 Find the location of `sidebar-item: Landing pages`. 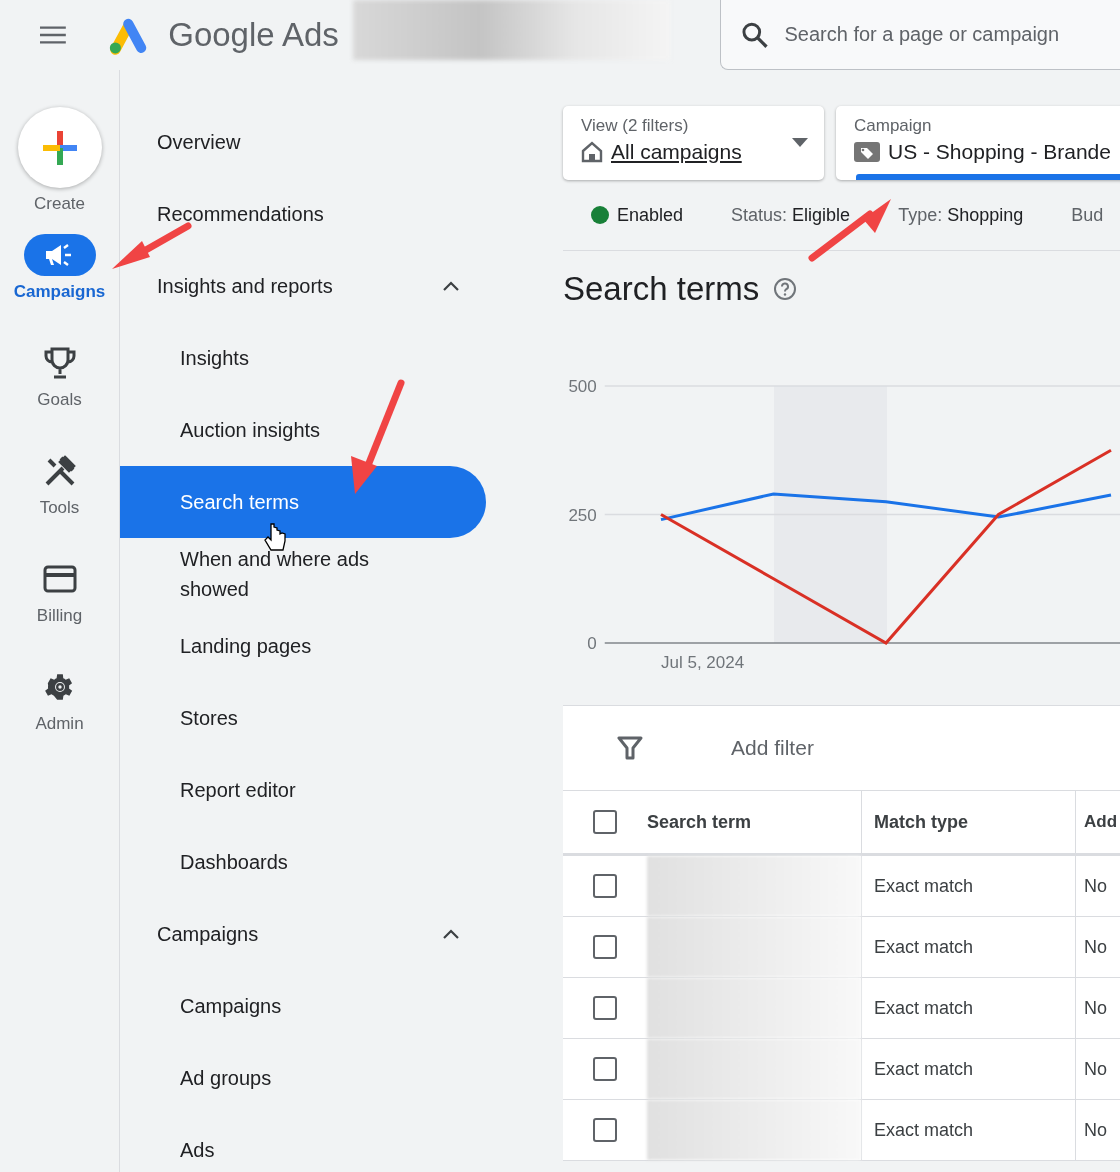

sidebar-item: Landing pages is located at coordinates (303, 646).